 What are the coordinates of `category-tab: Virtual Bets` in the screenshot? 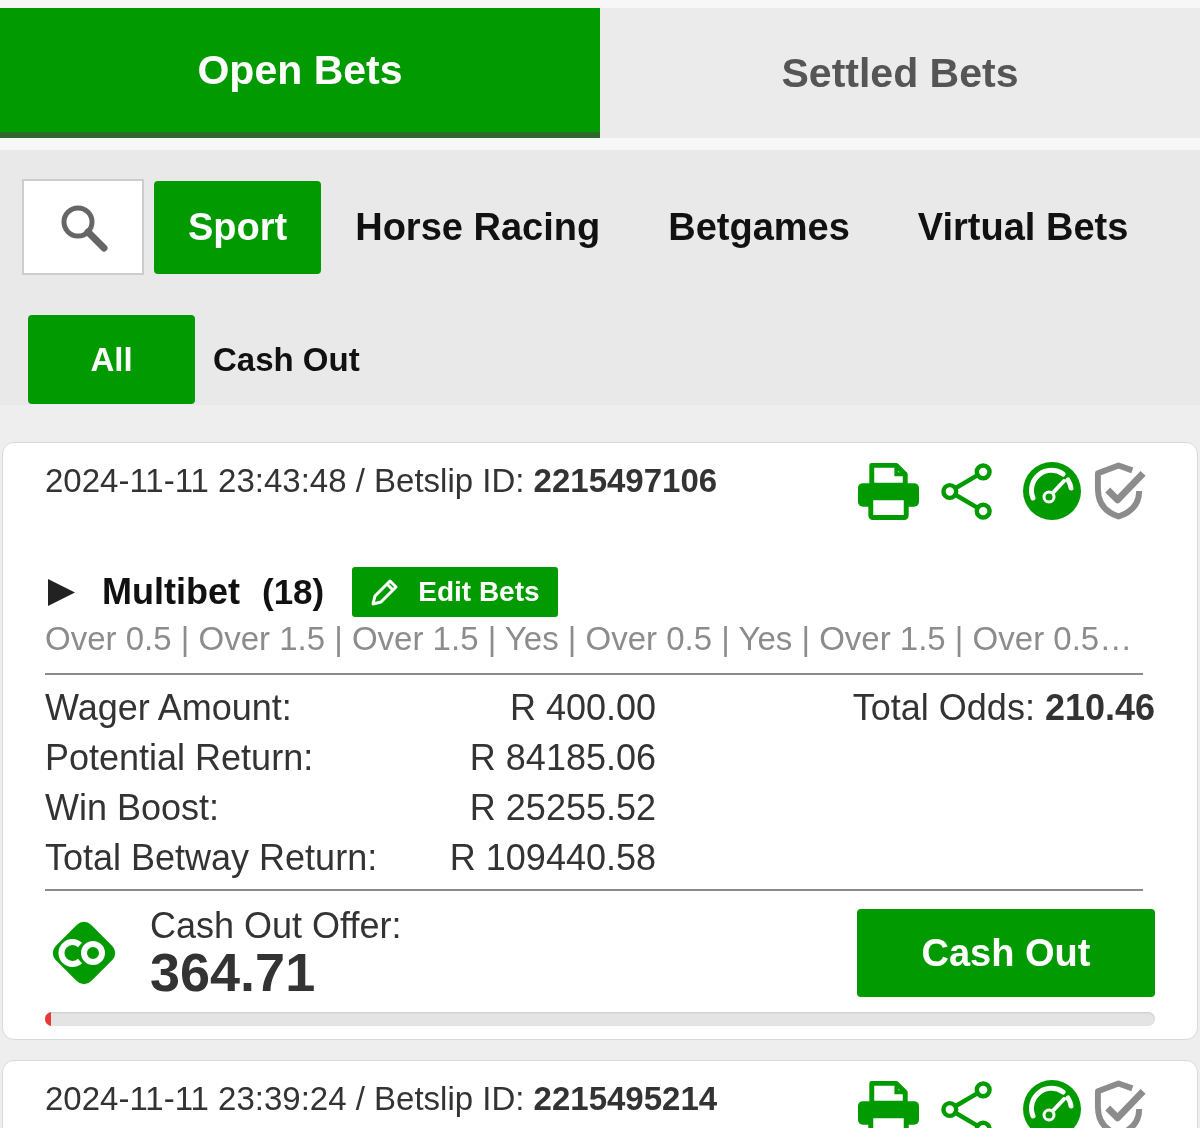 It's located at (1023, 227).